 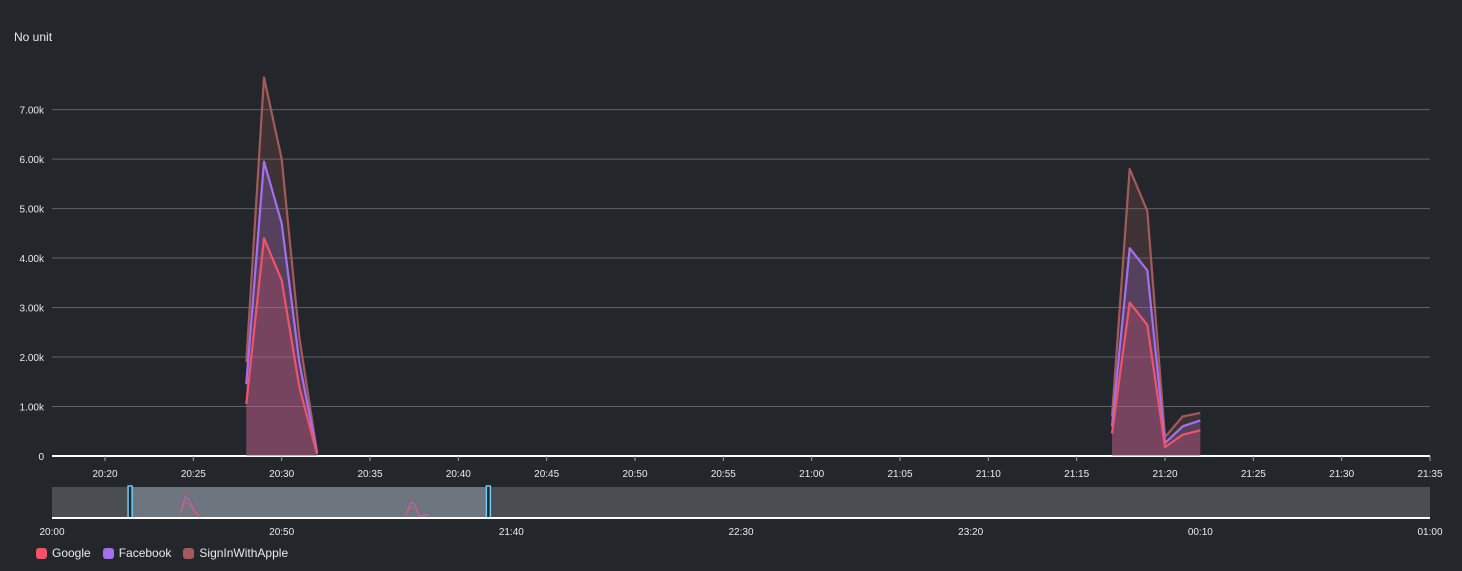 I want to click on x-tick-label: 20:55, so click(x=723, y=474).